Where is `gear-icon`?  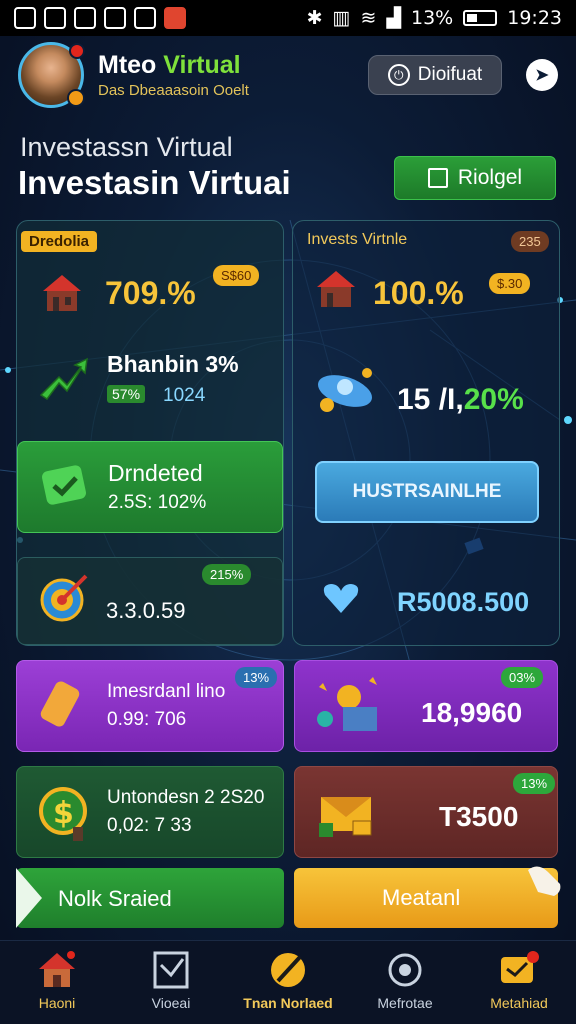 gear-icon is located at coordinates (405, 970).